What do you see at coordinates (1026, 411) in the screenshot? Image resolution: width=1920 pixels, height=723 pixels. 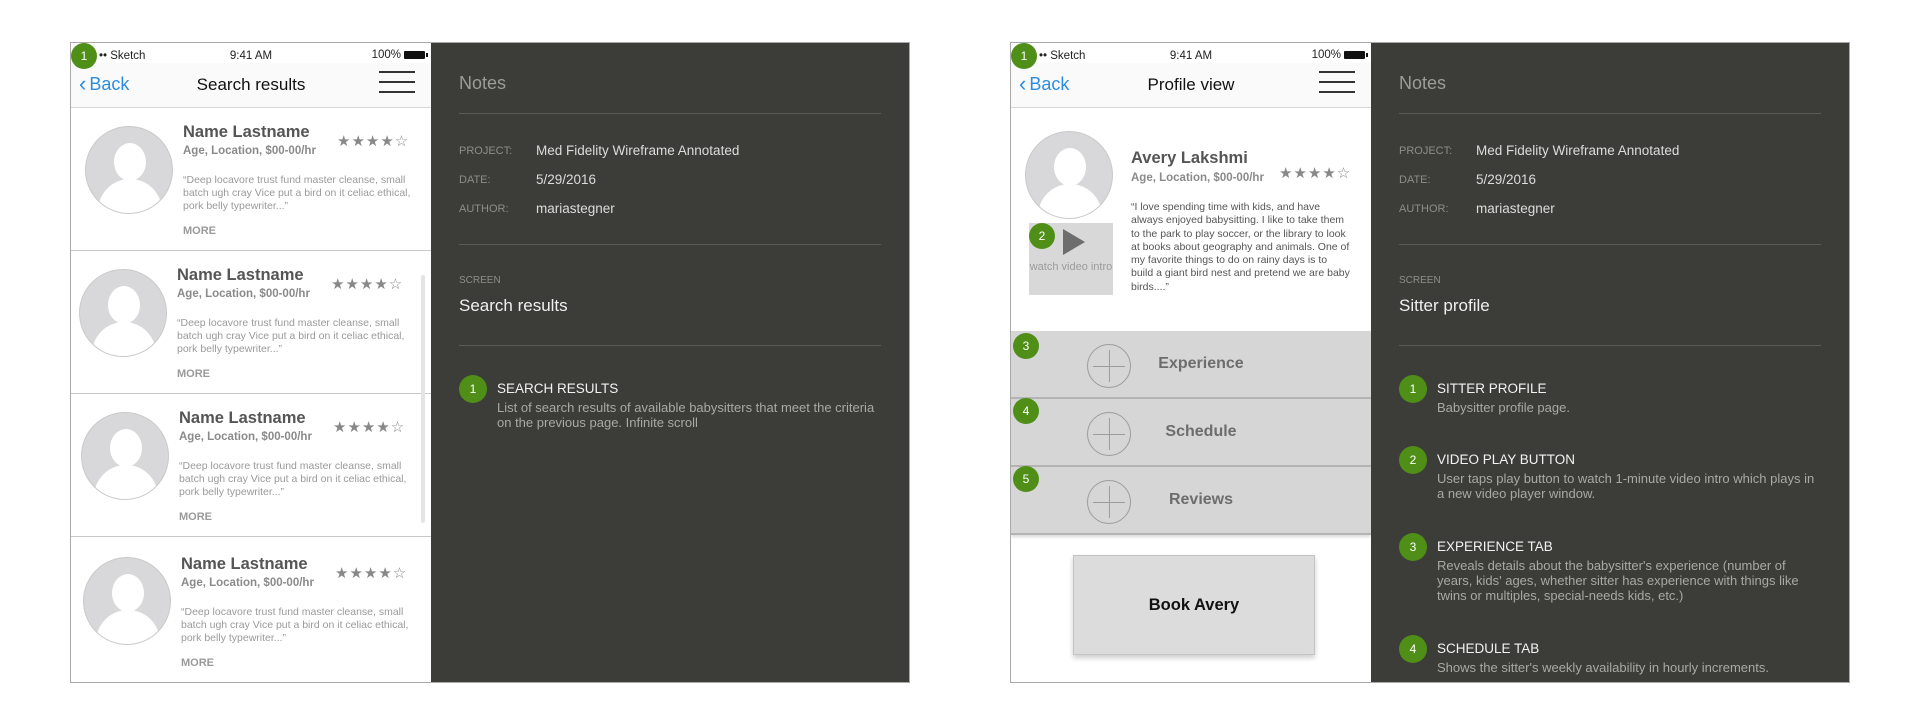 I see `annotation-badge: 4` at bounding box center [1026, 411].